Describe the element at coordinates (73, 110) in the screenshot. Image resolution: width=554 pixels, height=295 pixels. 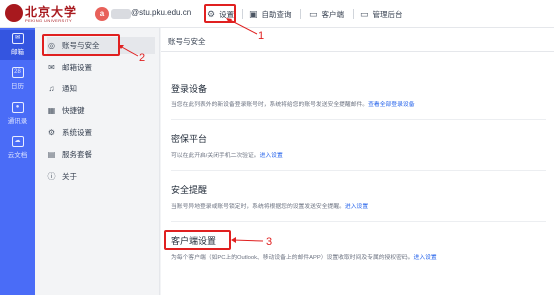
I see `settings-item-label: 快捷键` at that location.